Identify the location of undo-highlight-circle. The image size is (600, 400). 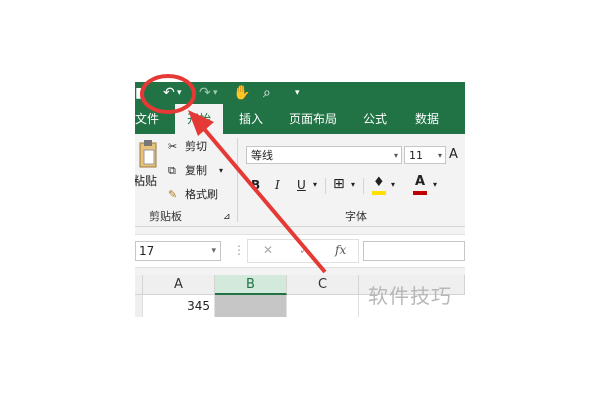
(168, 94).